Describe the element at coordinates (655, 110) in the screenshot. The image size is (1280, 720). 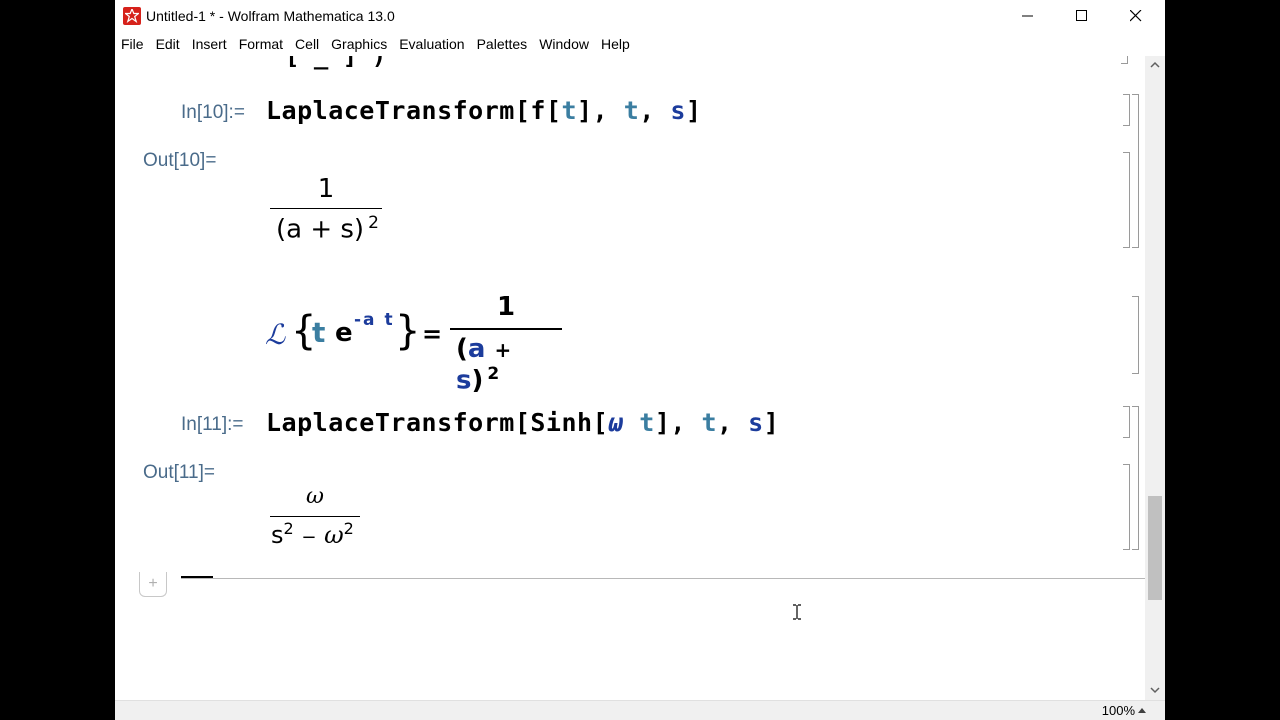
I see `in10-comma: ,` at that location.